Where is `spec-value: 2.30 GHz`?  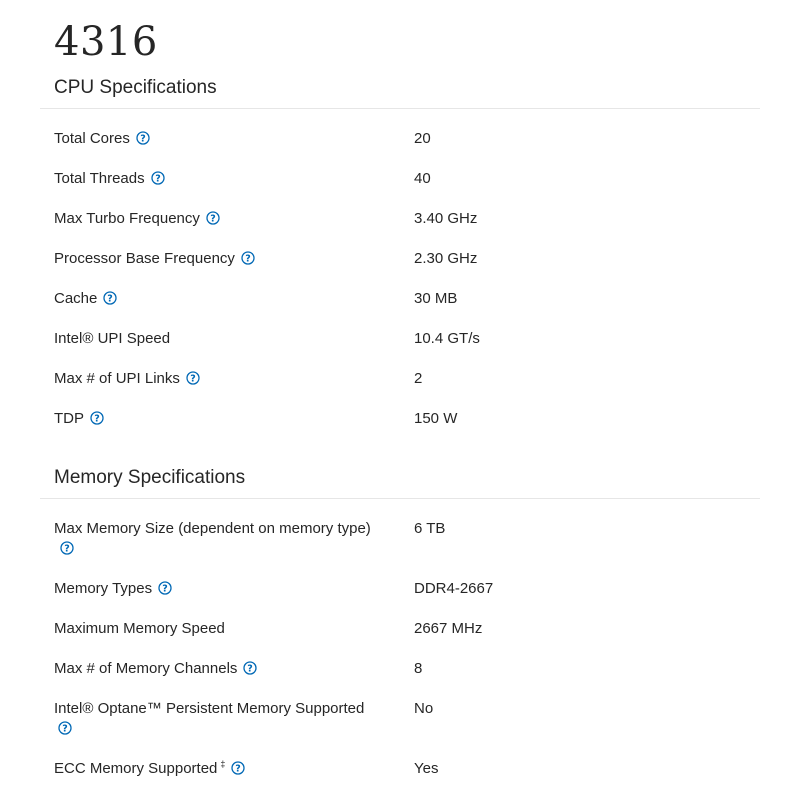
spec-value: 2.30 GHz is located at coordinates (446, 258).